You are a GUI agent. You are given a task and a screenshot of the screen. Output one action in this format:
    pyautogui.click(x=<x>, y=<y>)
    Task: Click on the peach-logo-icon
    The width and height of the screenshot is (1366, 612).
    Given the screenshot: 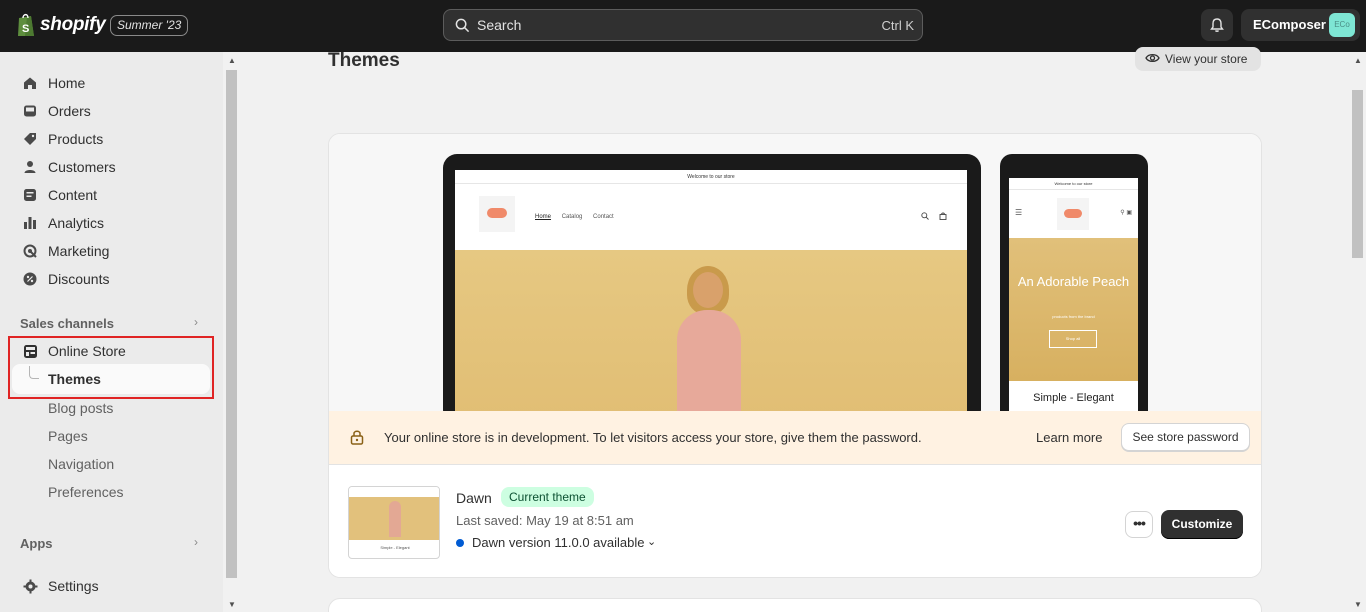 What is the action you would take?
    pyautogui.click(x=1073, y=214)
    